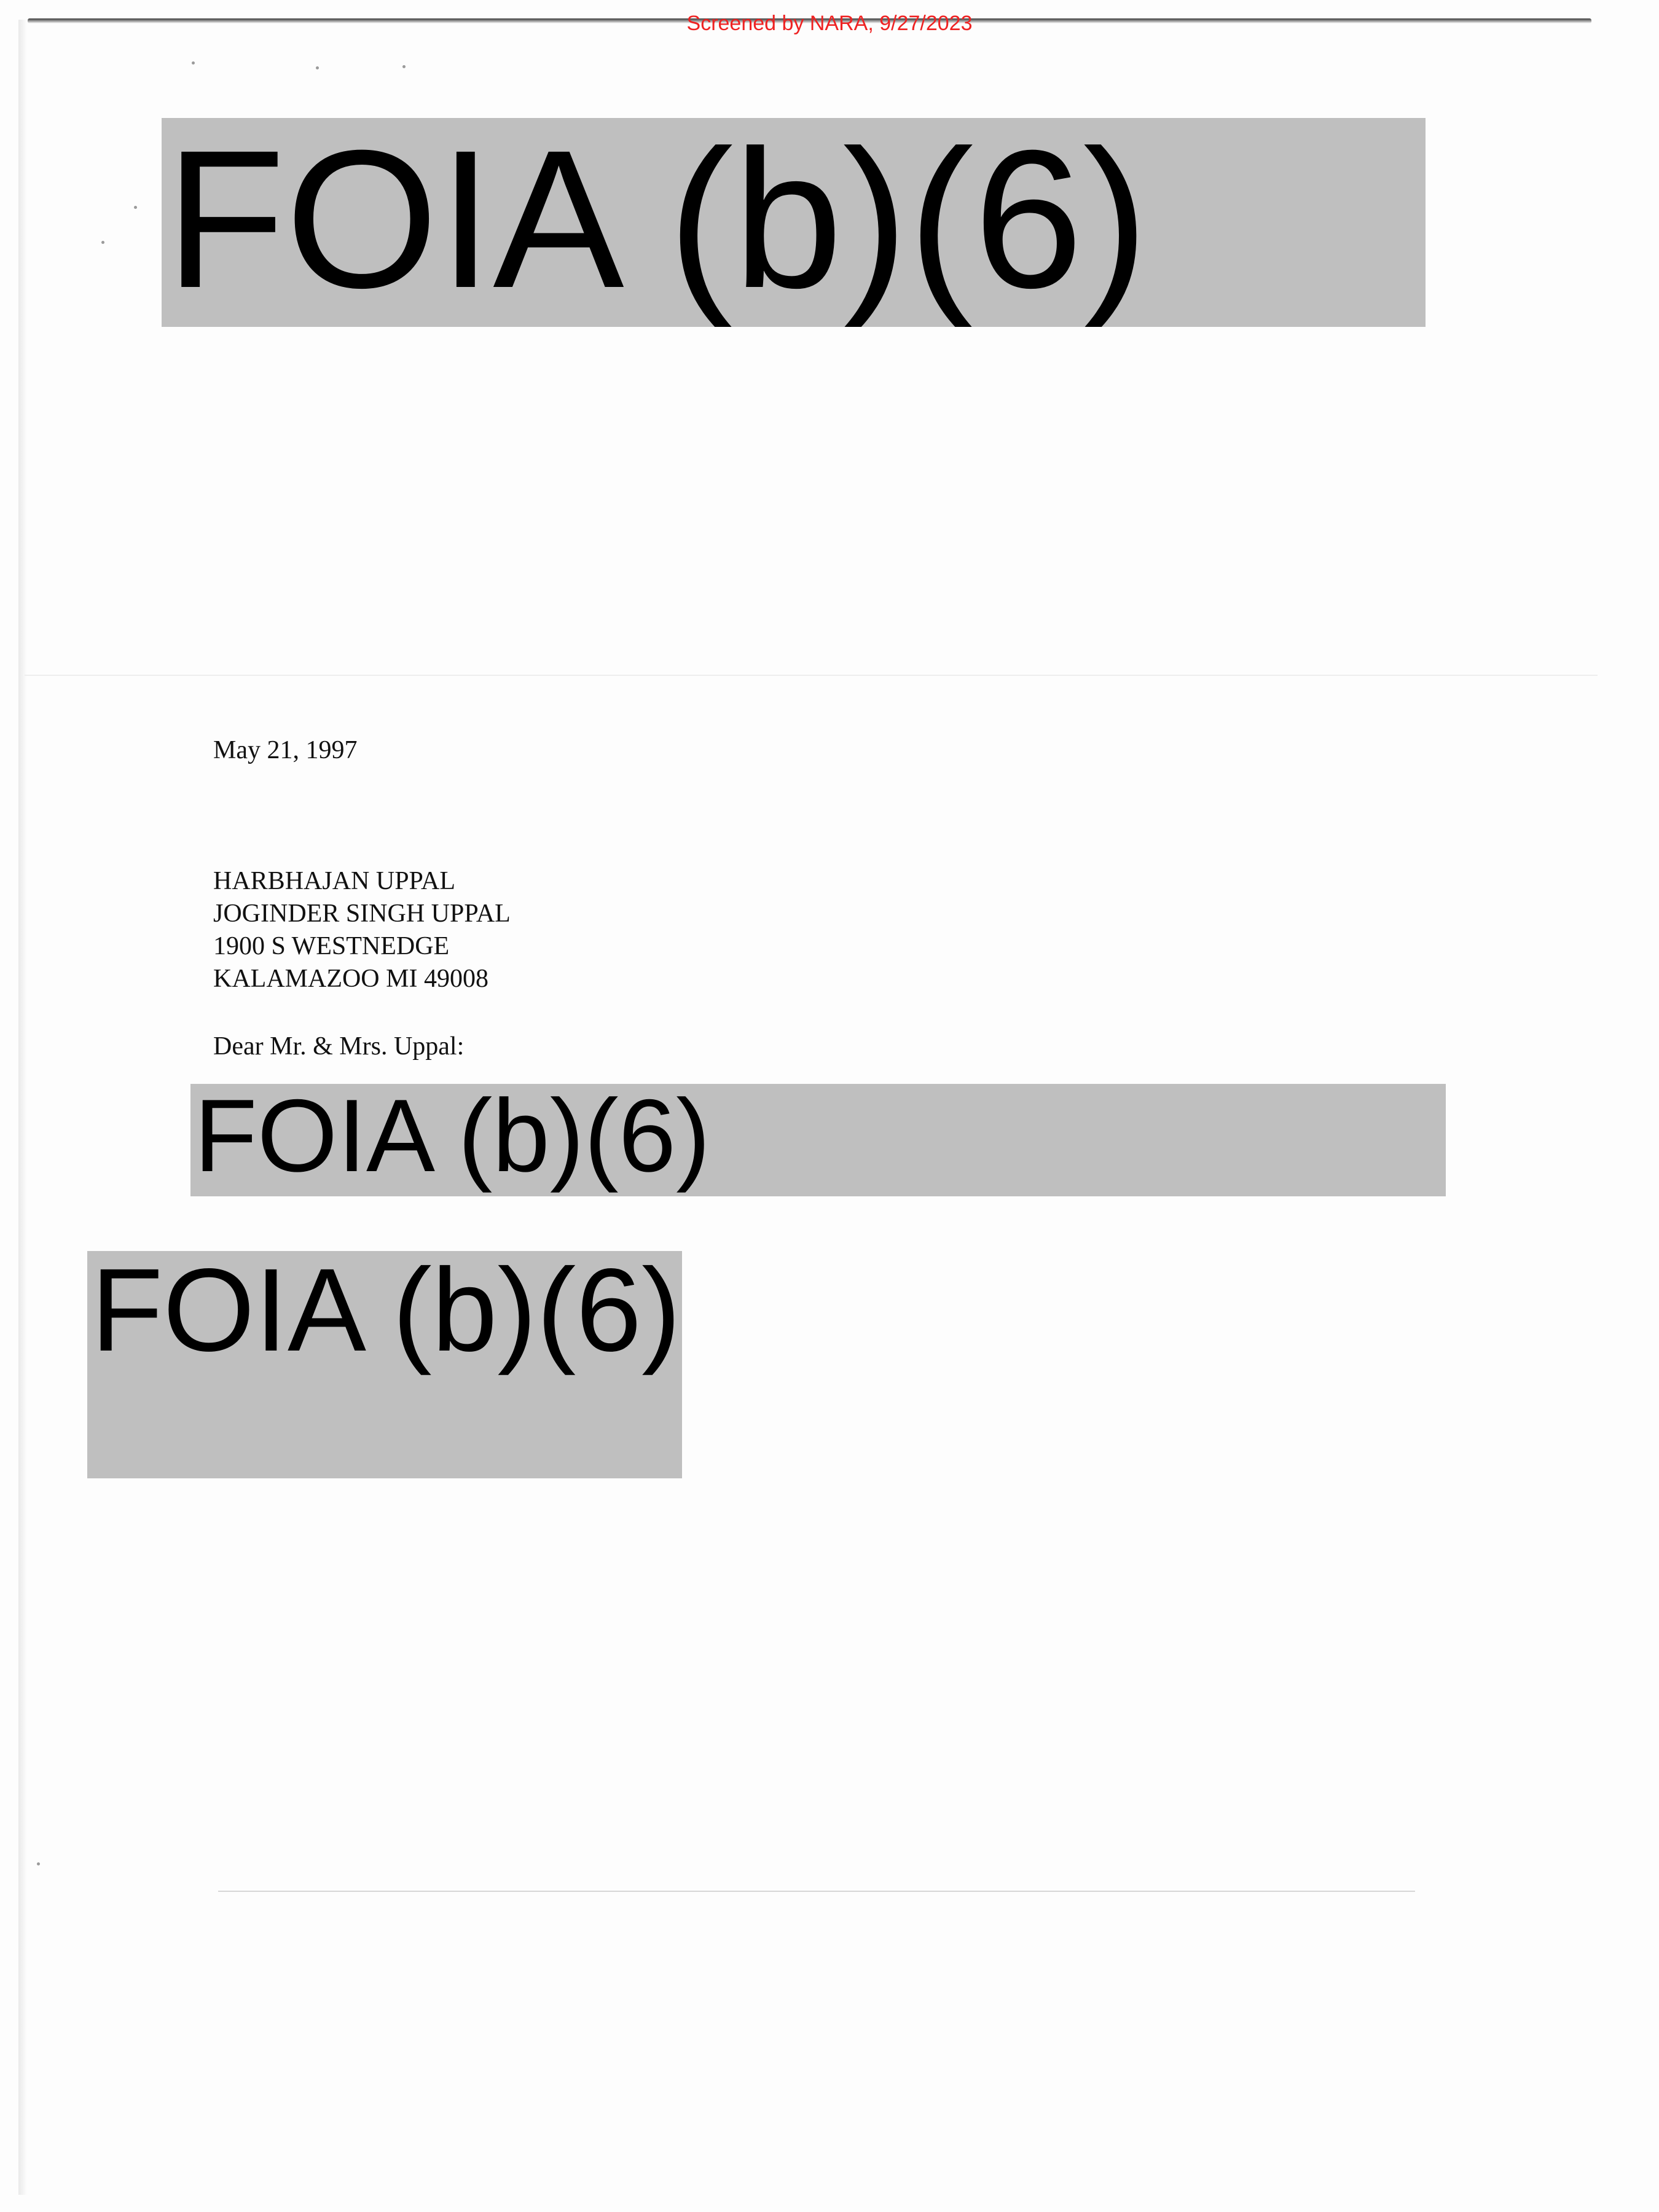 The image size is (1659, 2212). What do you see at coordinates (811, 675) in the screenshot?
I see `fold-line` at bounding box center [811, 675].